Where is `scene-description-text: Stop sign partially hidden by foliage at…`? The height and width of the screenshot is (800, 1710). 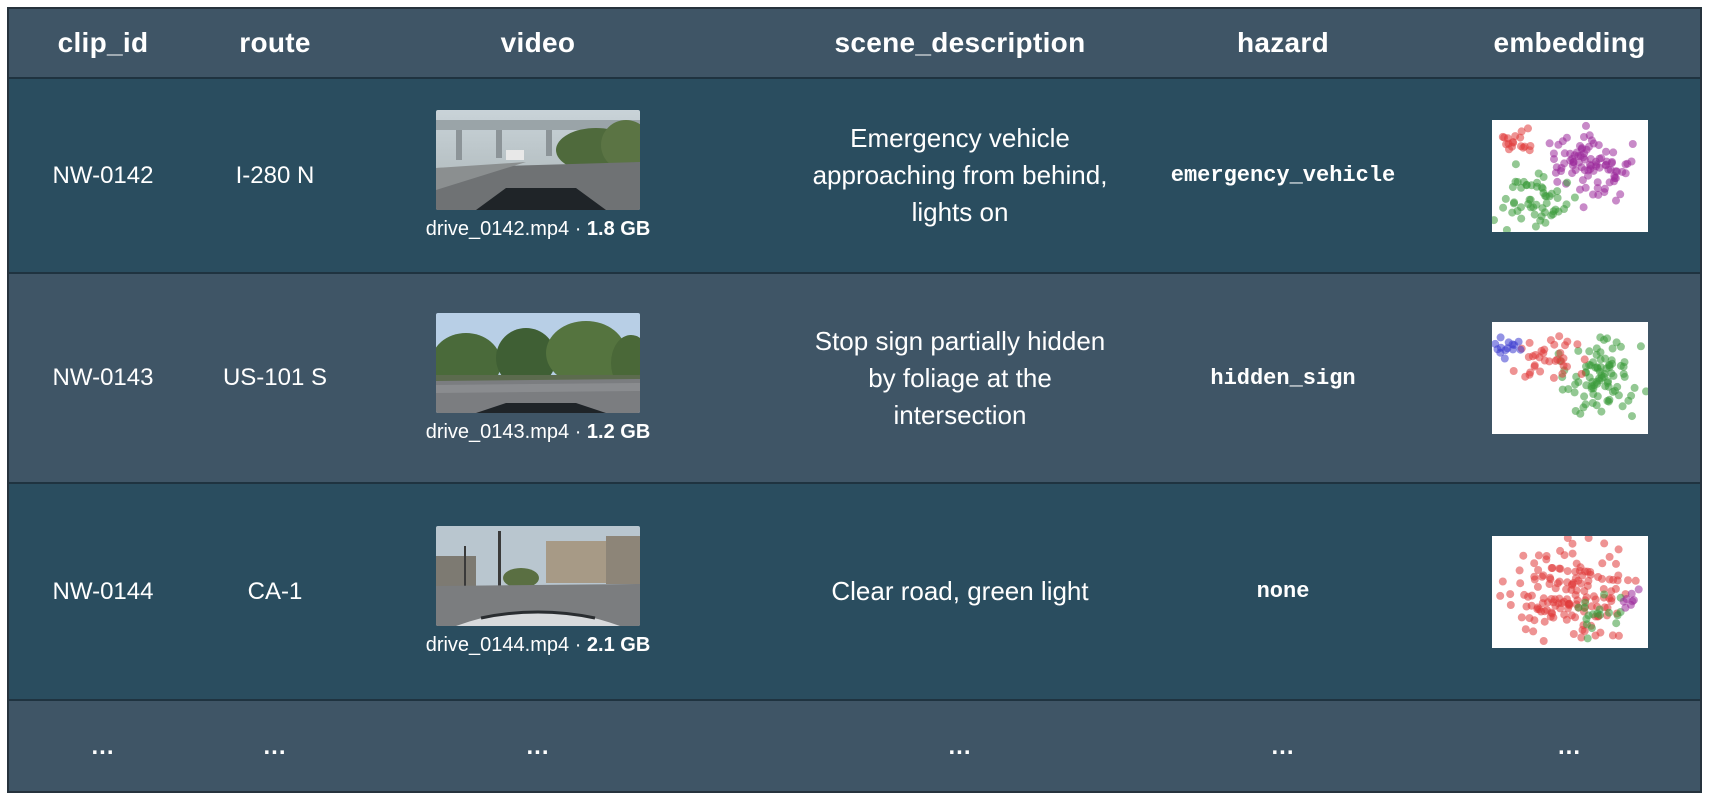
scene-description-text: Stop sign partially hidden by foliage at… is located at coordinates (960, 377).